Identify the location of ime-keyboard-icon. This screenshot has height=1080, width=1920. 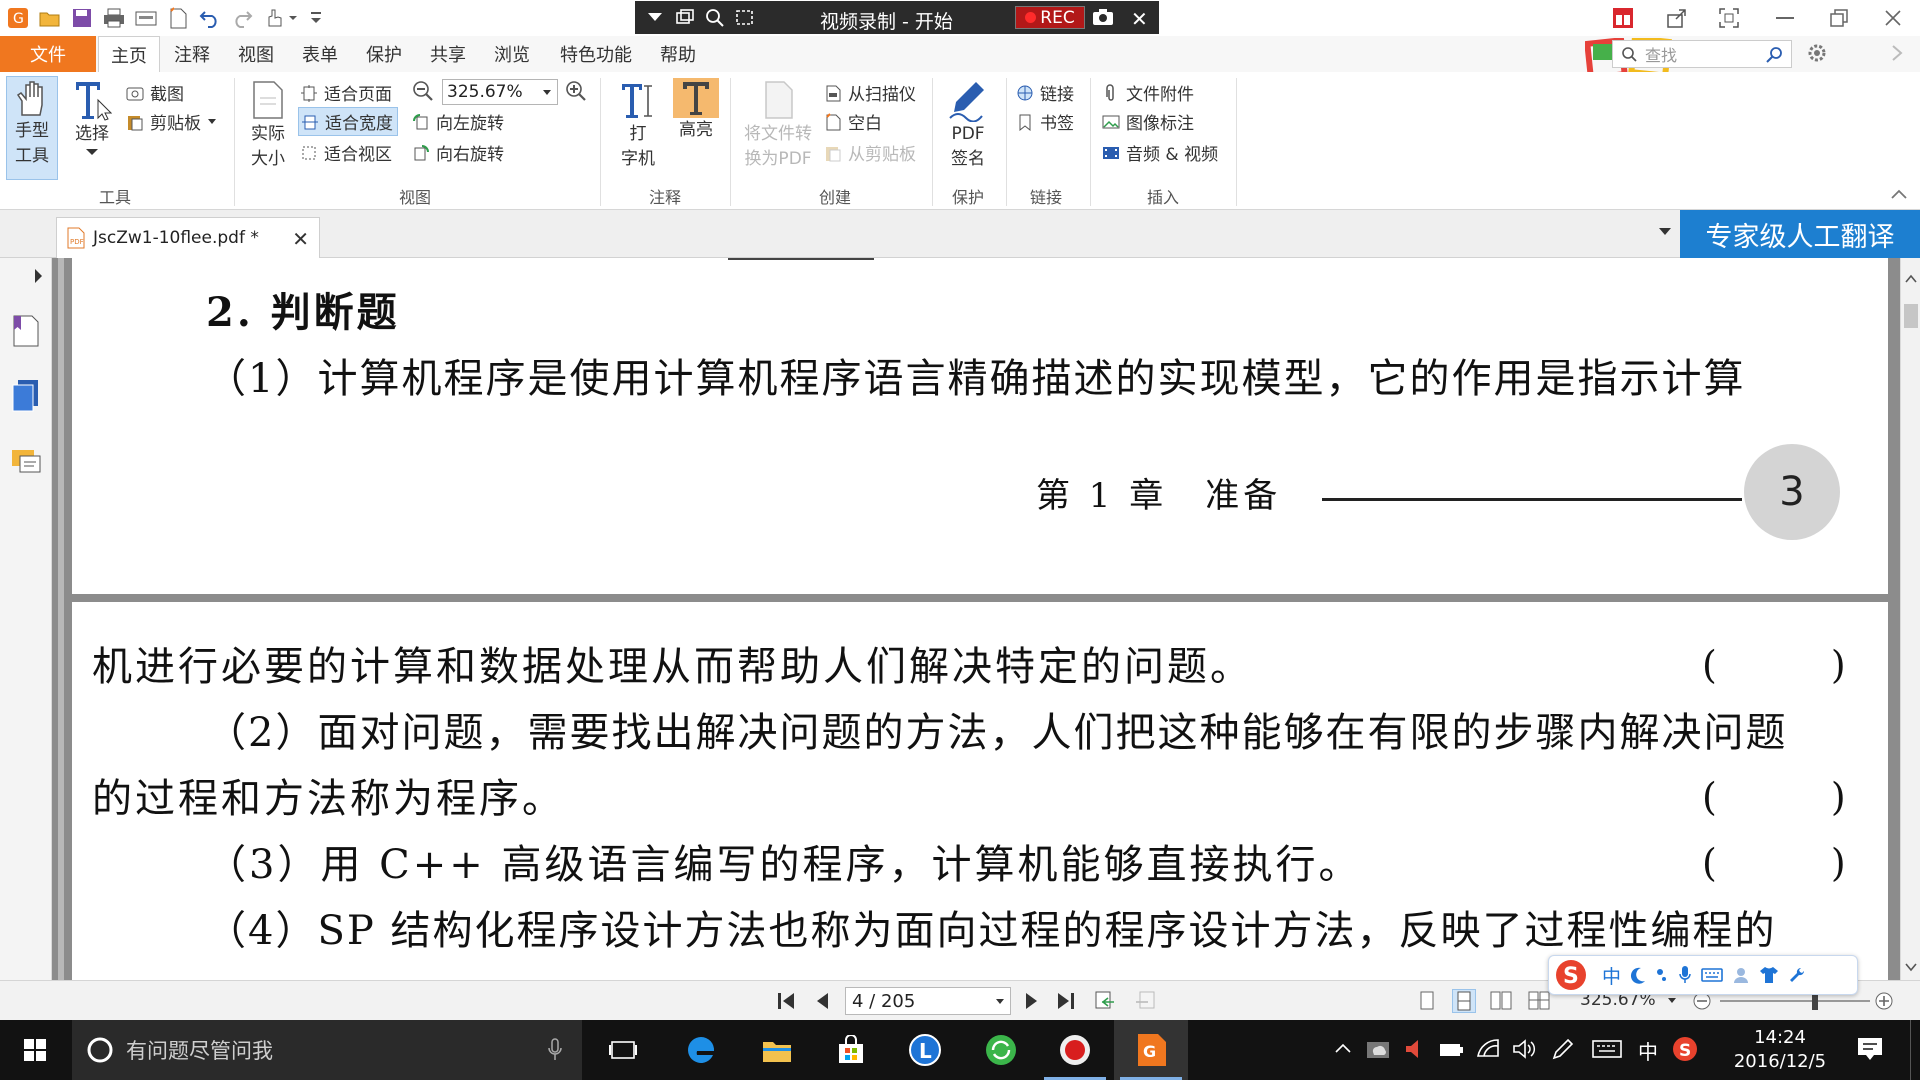
(1712, 975).